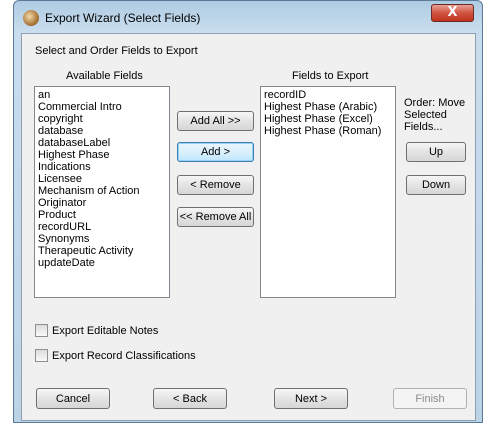 This screenshot has height=425, width=487. I want to click on list-item: Highest Phase (Arabic), so click(328, 107).